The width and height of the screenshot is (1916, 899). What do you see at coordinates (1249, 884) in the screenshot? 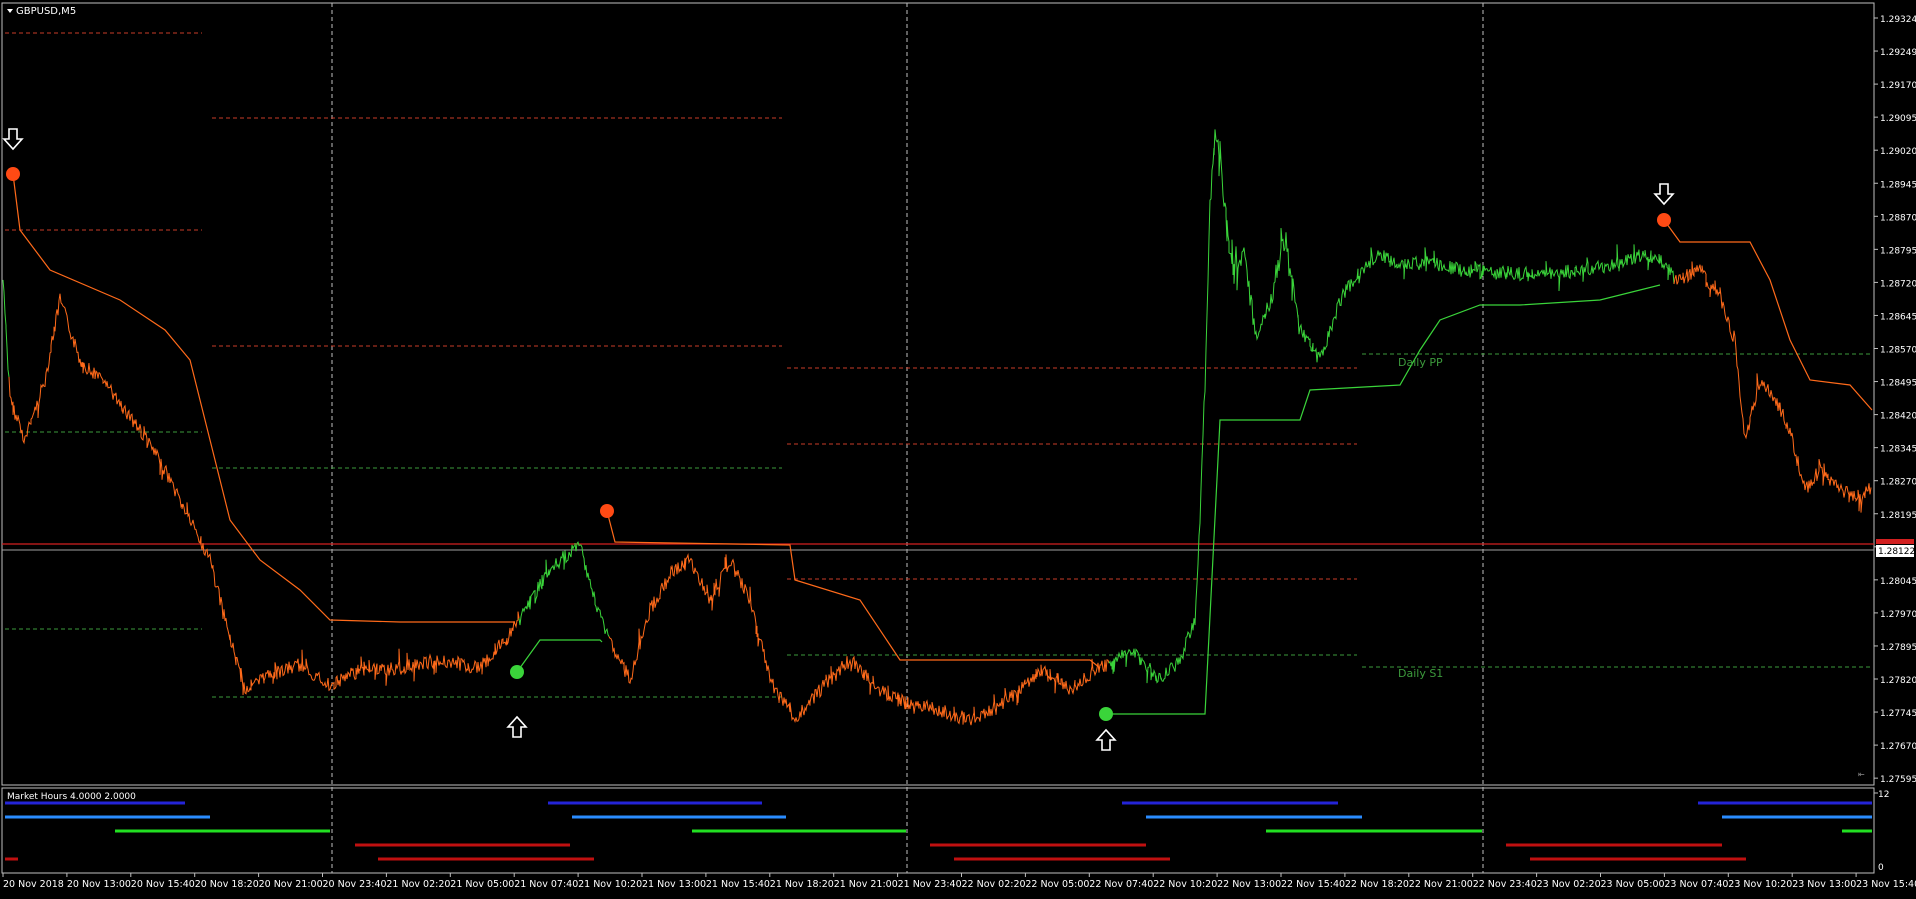
I see `time-axis-label: 22 Nov 13:00` at bounding box center [1249, 884].